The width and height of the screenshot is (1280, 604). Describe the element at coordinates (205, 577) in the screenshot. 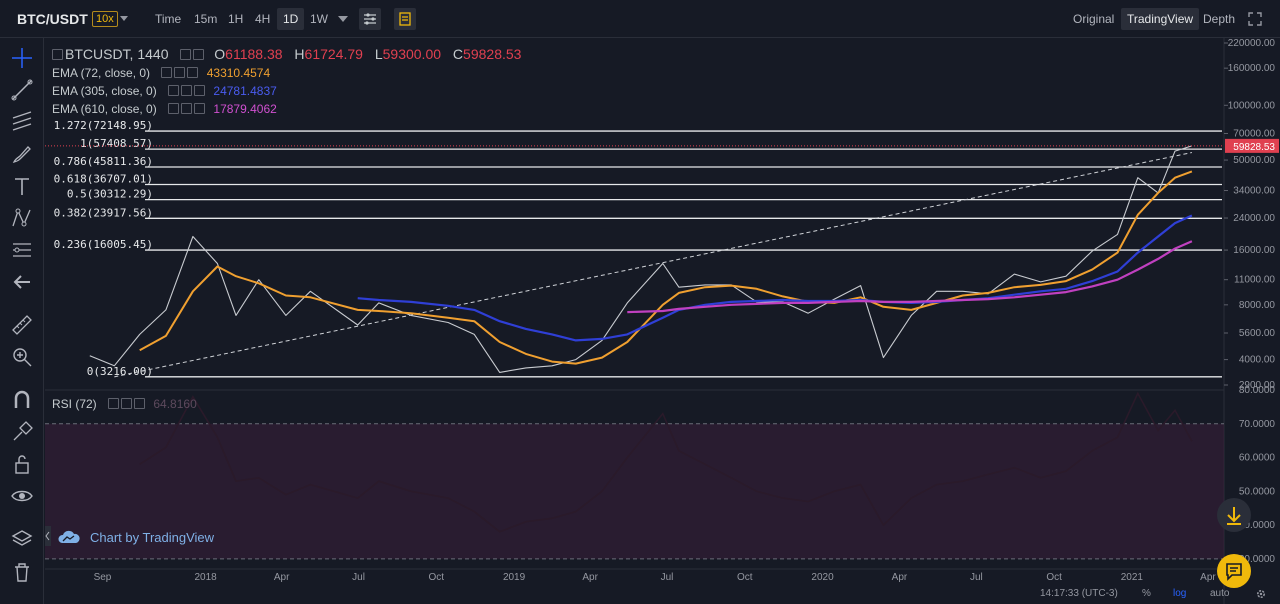

I see `time-tick-1: 2018` at that location.